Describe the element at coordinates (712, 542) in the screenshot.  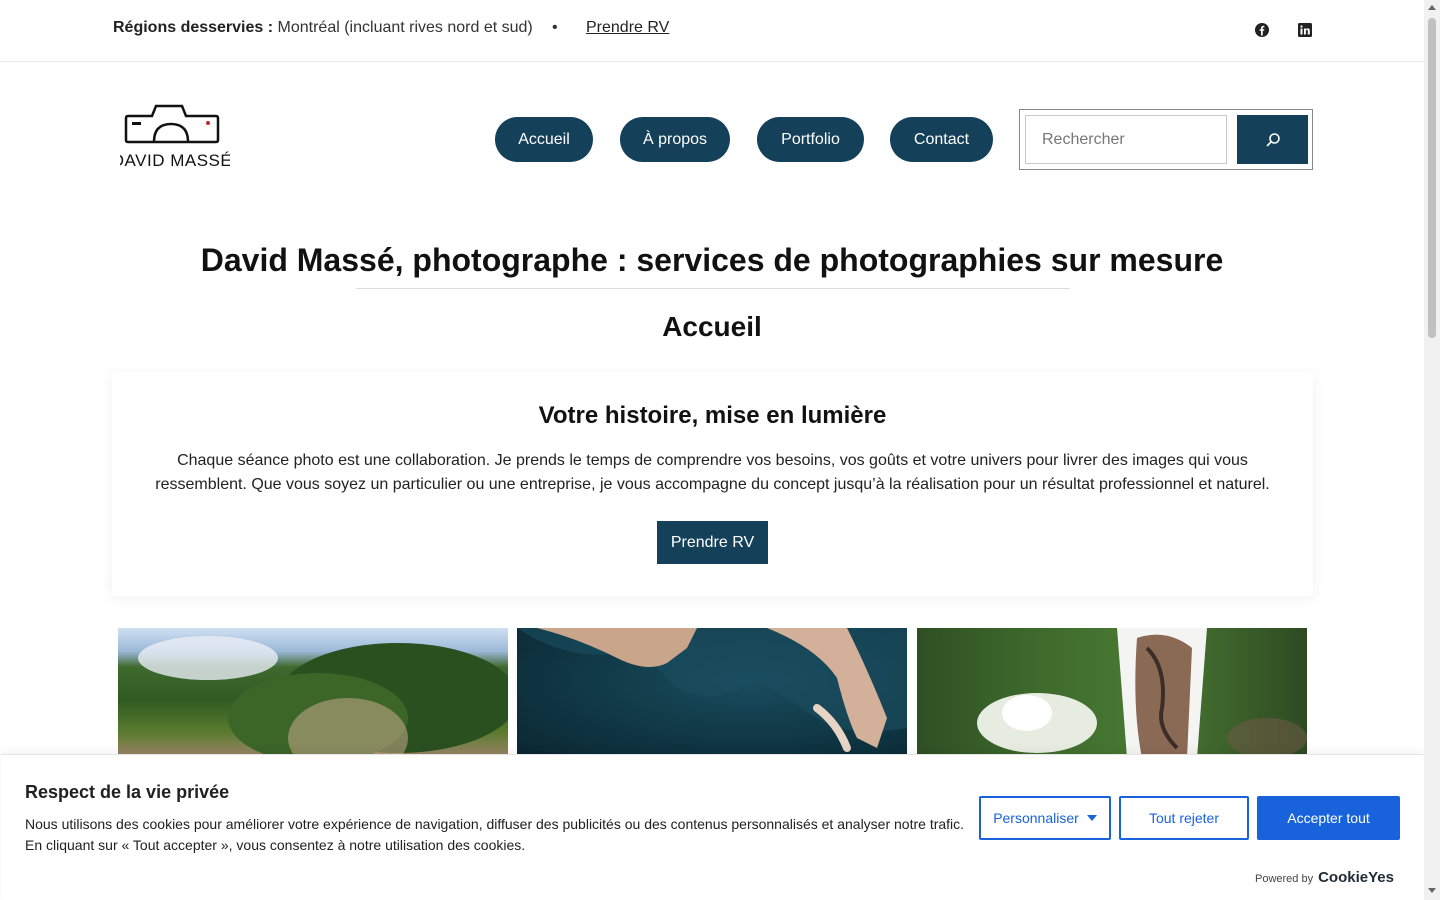
I see `appointment-button: Prendre RV` at that location.